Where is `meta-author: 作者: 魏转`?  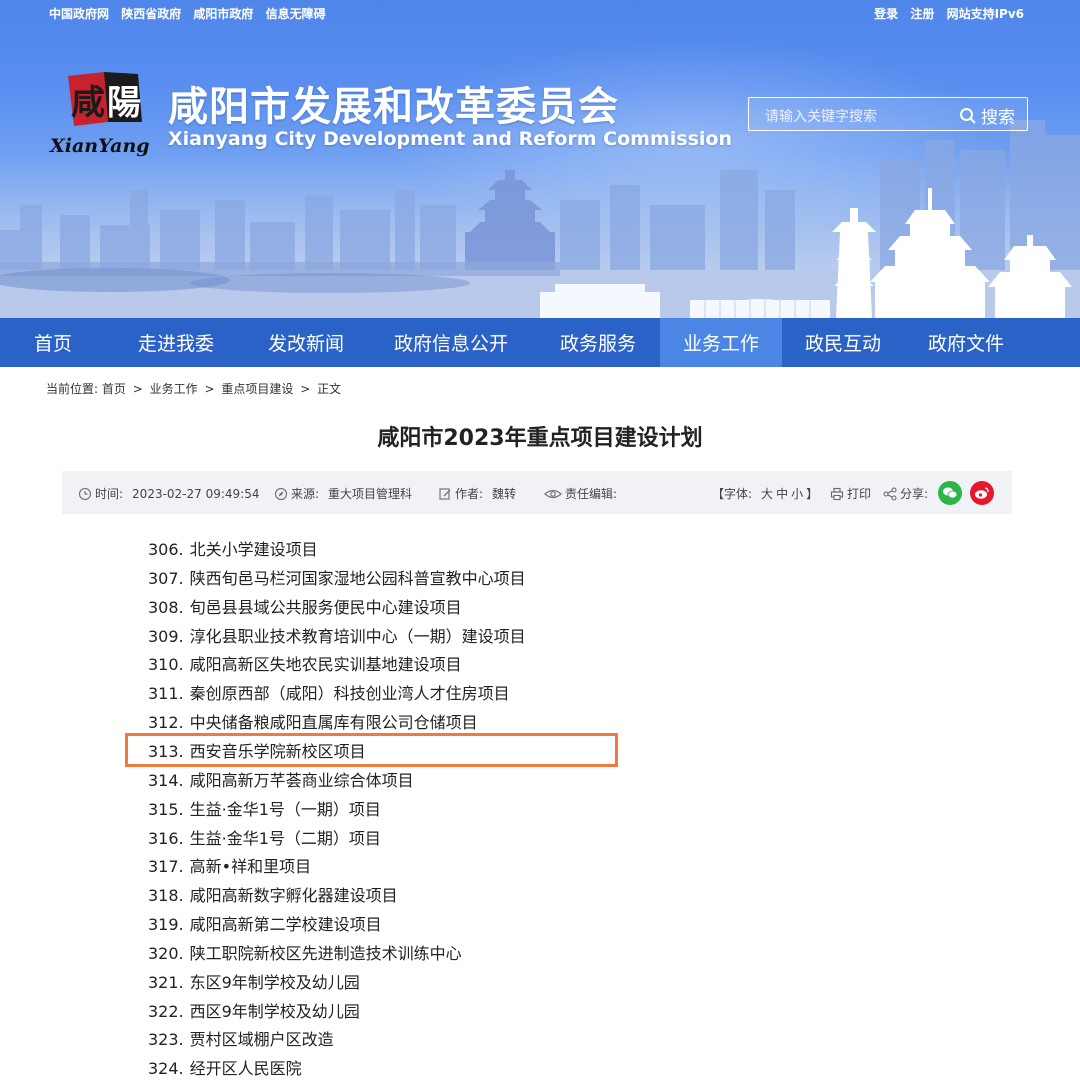
meta-author: 作者: 魏转 is located at coordinates (477, 493).